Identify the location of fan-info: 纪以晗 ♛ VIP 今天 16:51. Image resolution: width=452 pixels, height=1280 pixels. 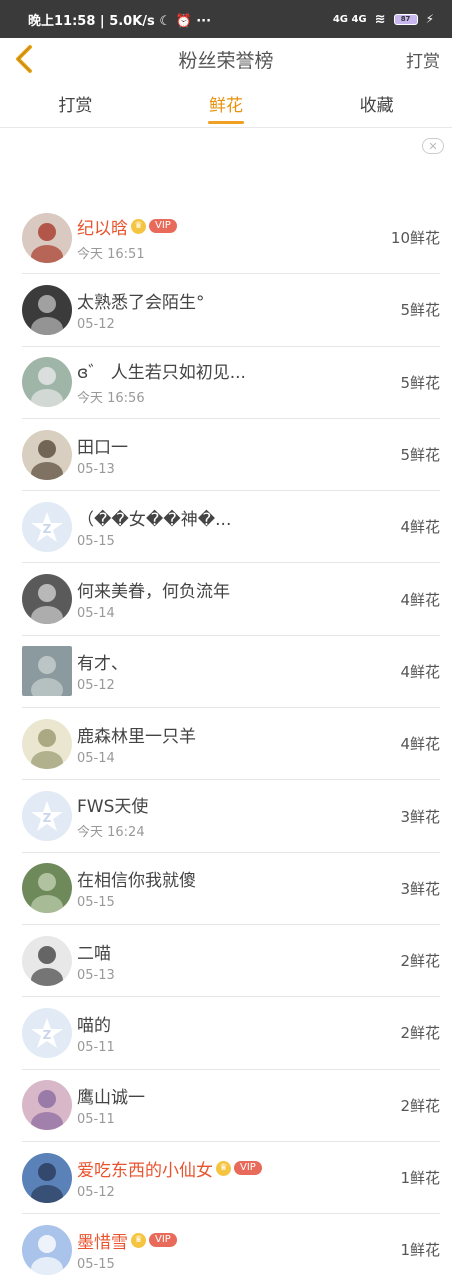
(234, 238).